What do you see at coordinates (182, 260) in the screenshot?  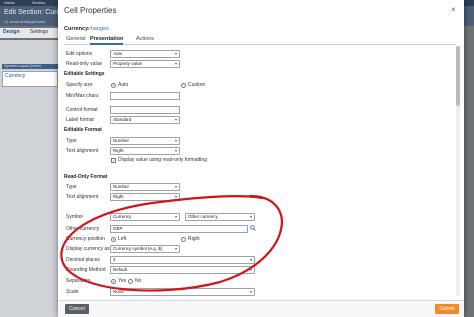 I see `decimal-places-select: 2 ▾` at bounding box center [182, 260].